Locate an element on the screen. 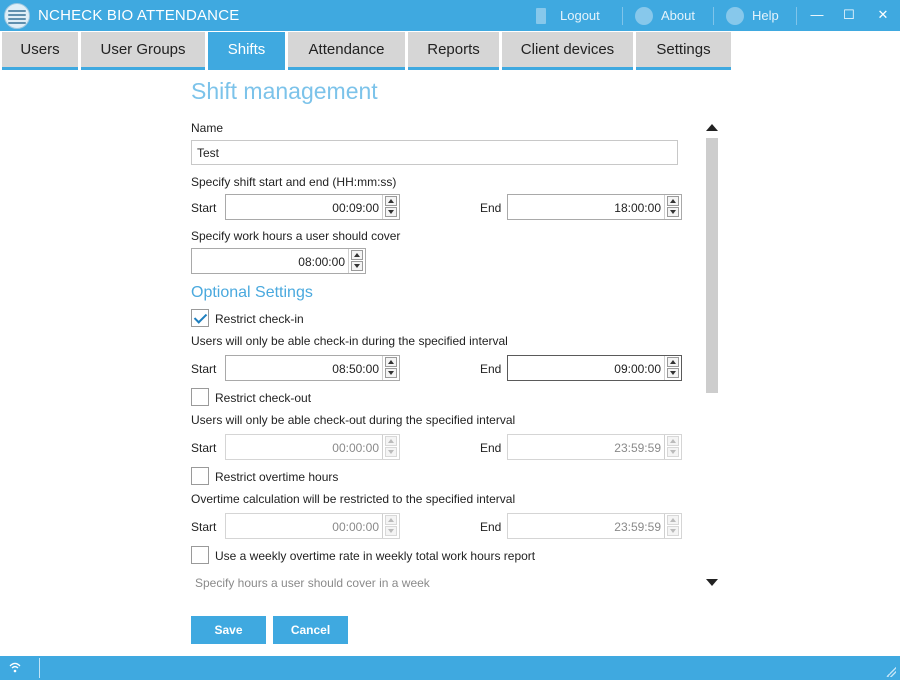  status-divider is located at coordinates (39, 668).